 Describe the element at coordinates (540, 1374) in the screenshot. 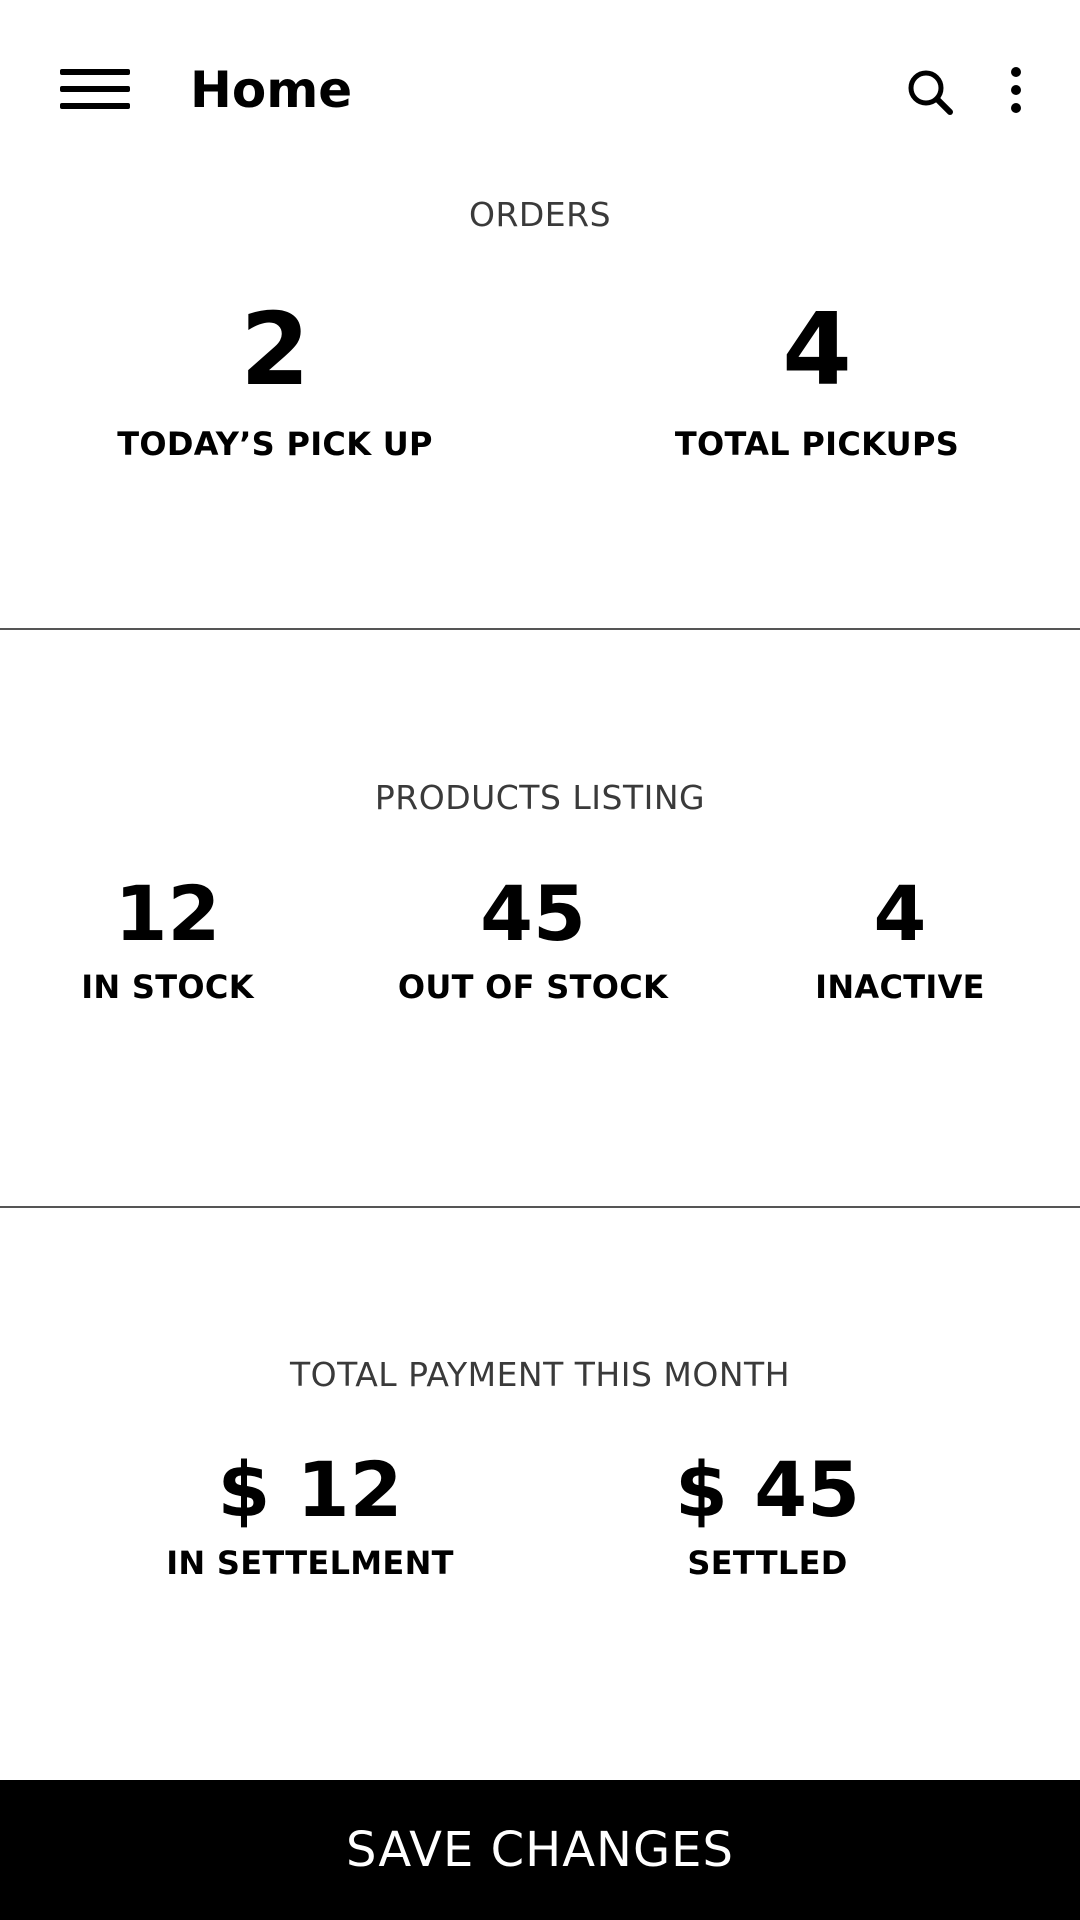

I see `payments-section-title: TOTAL PAYMENT THIS MONTH` at that location.